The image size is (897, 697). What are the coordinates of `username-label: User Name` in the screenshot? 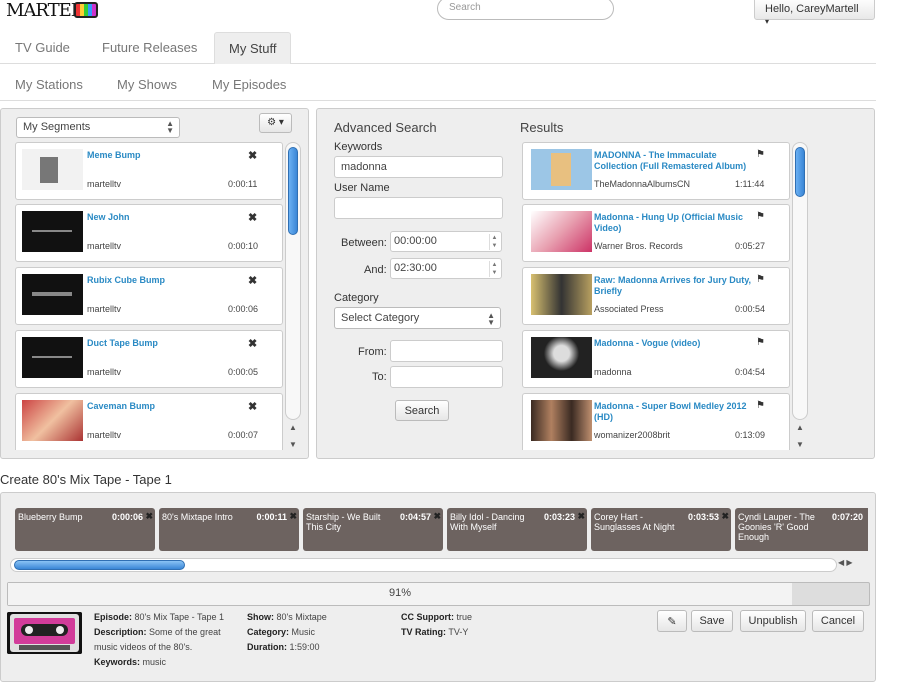 It's located at (362, 188).